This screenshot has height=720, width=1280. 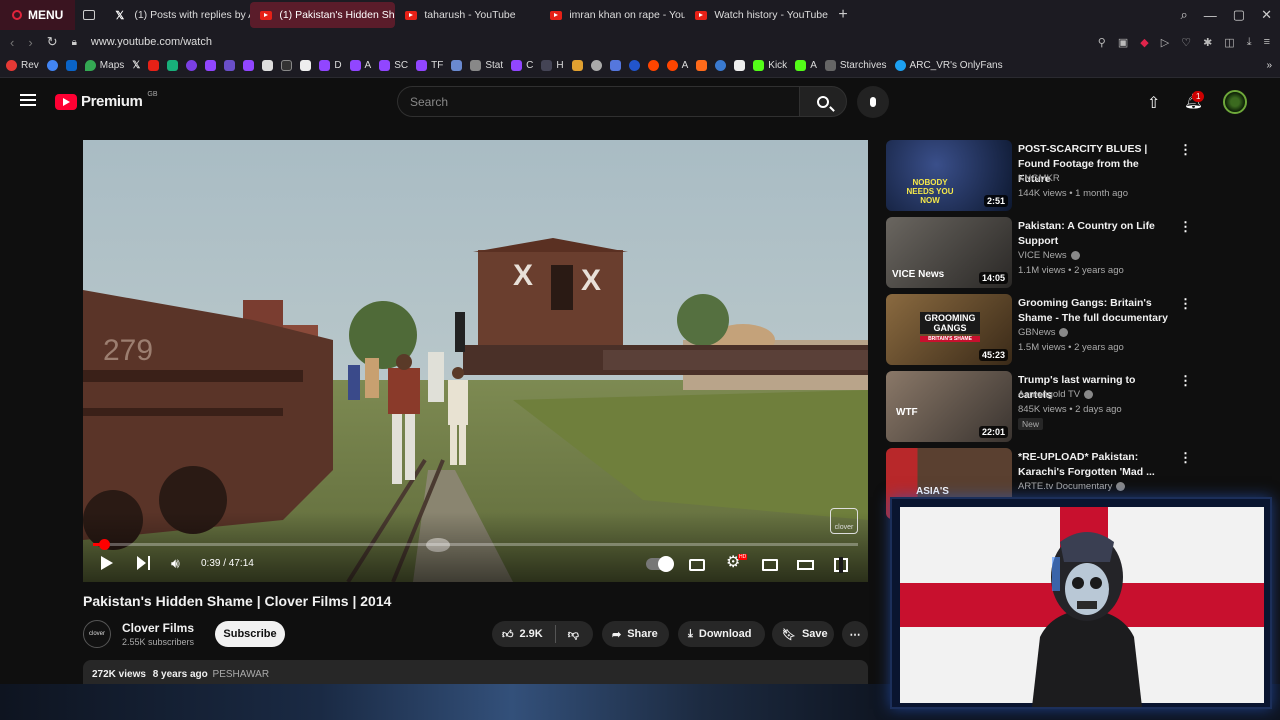 I want to click on account-avatar, so click(x=1235, y=102).